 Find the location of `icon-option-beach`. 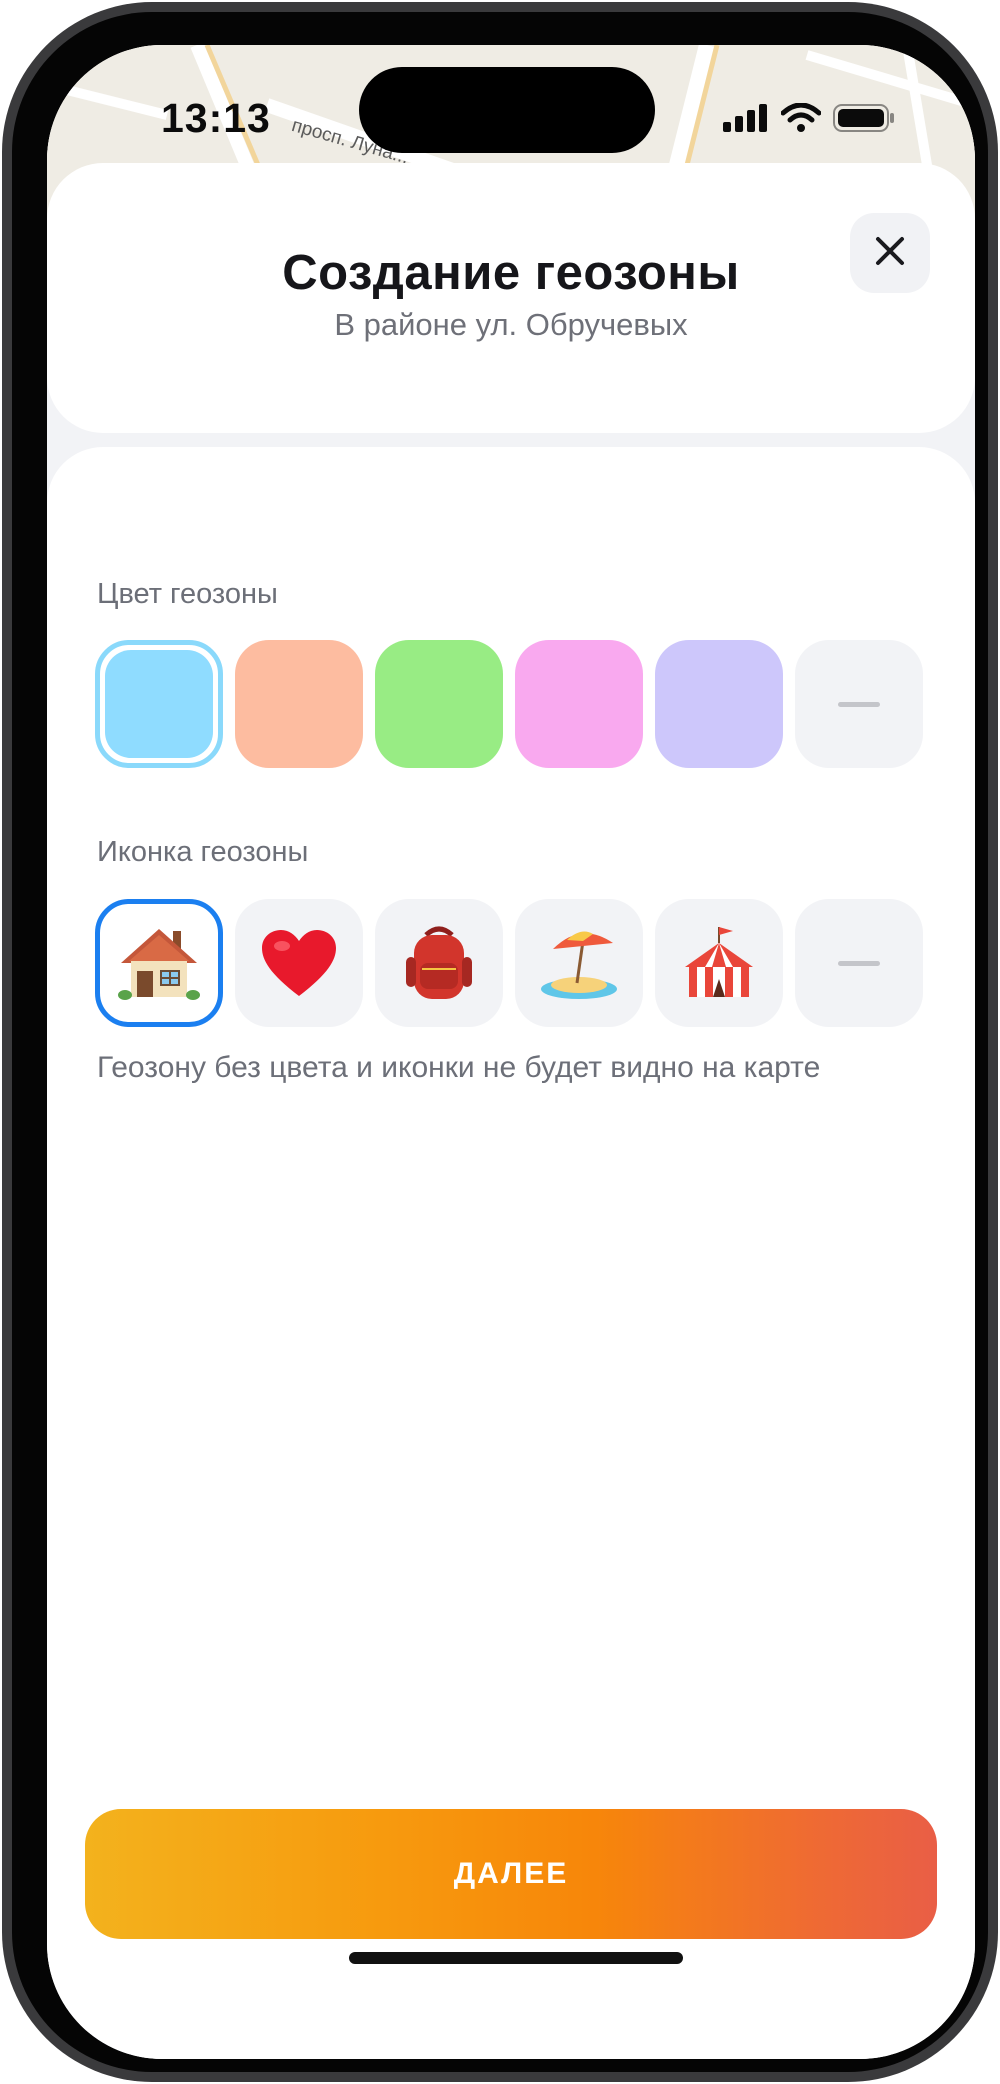

icon-option-beach is located at coordinates (579, 963).